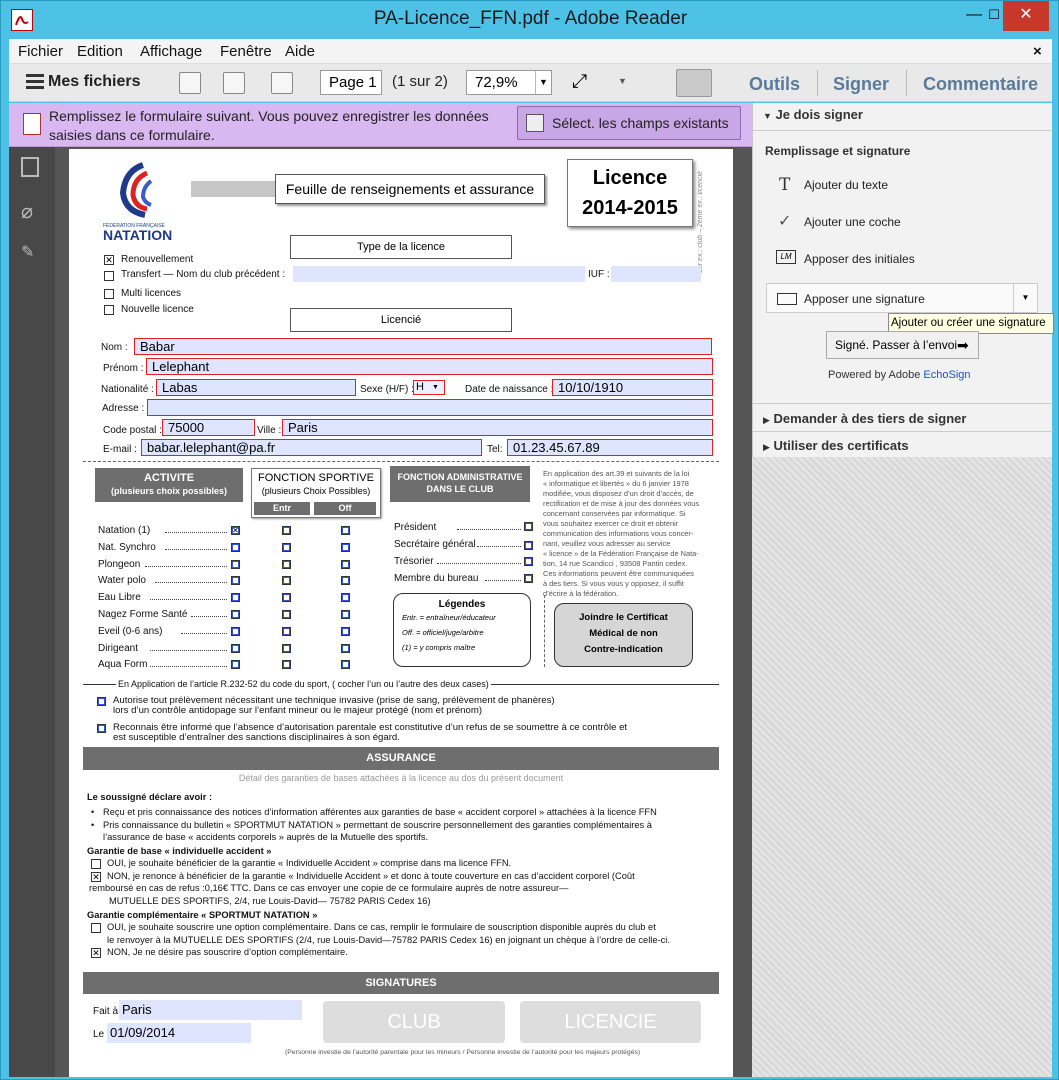  Describe the element at coordinates (610, 1022) in the screenshot. I see `licencie-signature-button: LICENCIE` at that location.